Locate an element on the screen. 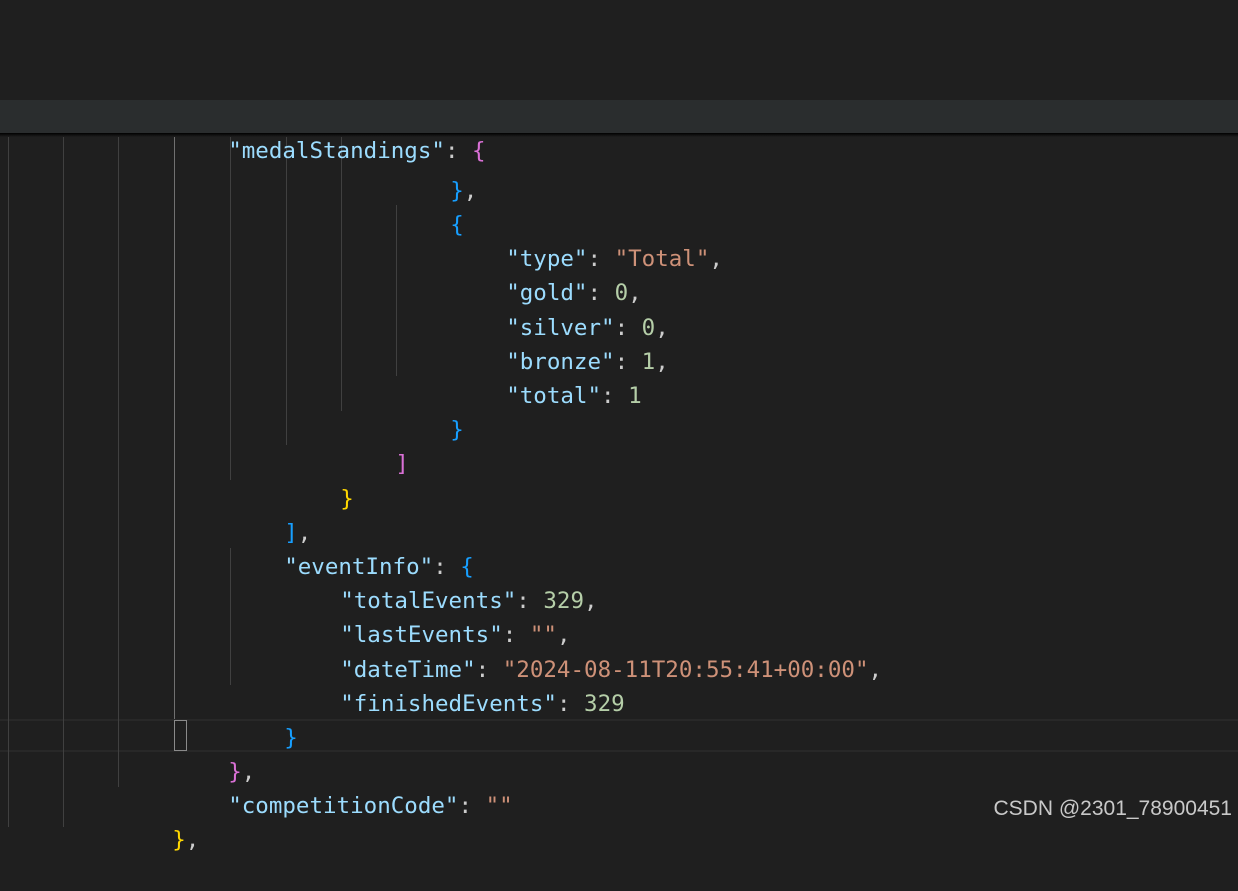  watermark: CSDN @2301_78900451 is located at coordinates (1113, 808).